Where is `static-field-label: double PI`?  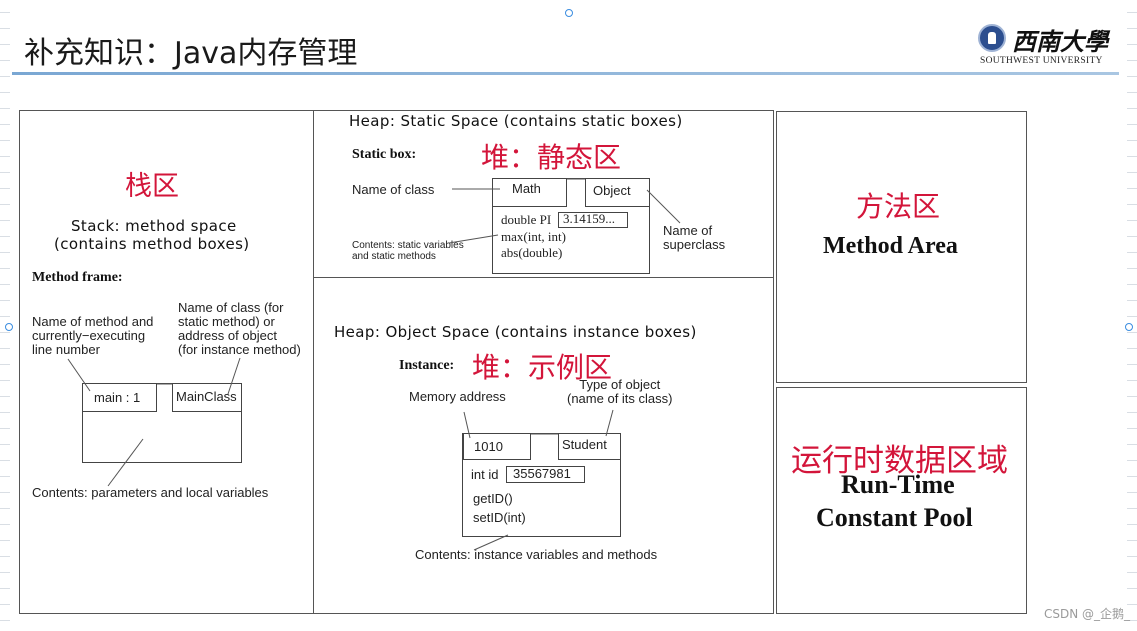
static-field-label: double PI is located at coordinates (526, 219).